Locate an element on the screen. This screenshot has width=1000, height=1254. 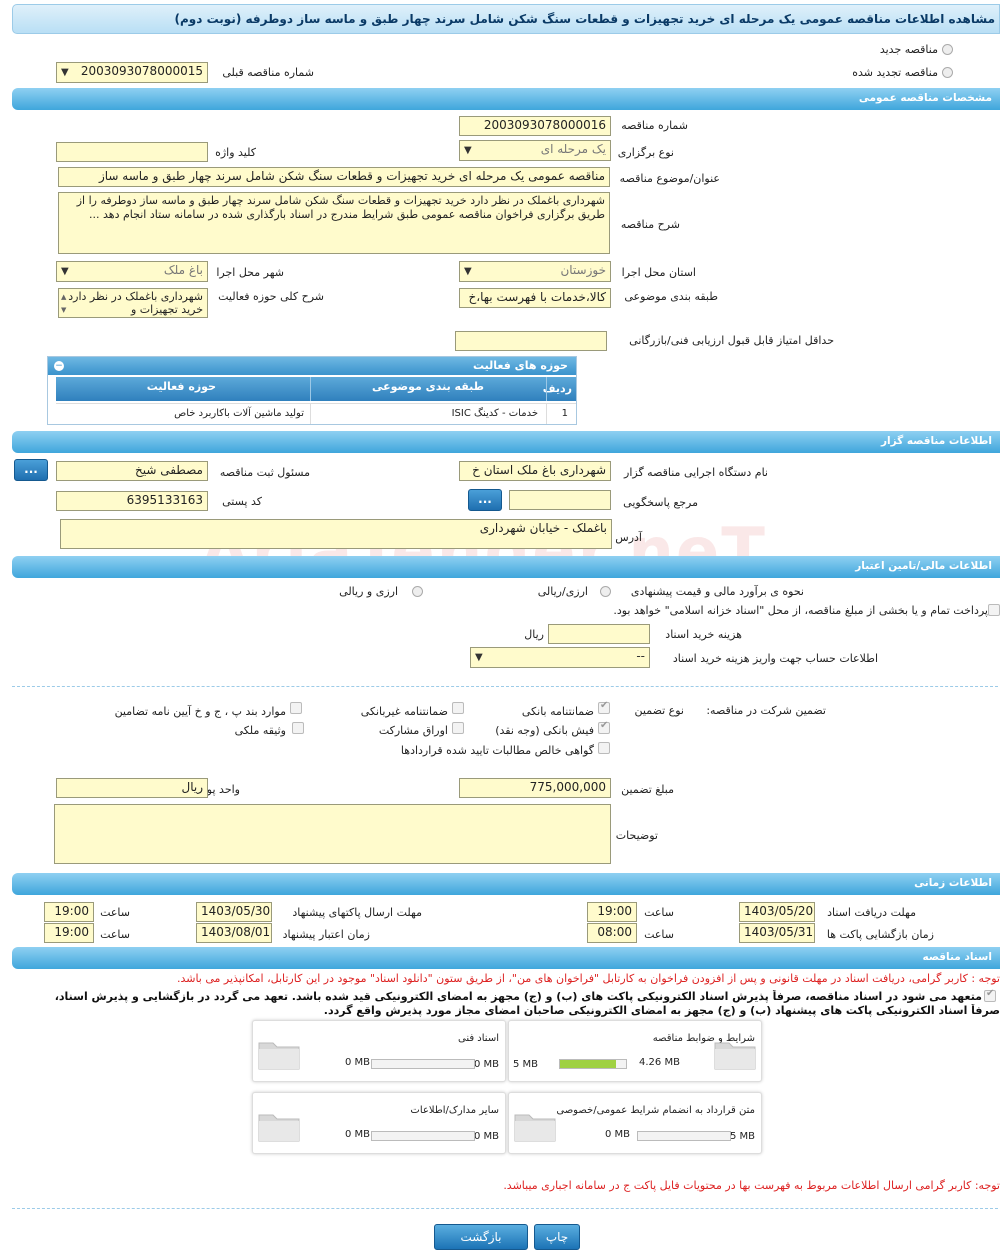
bank-guarantee-label: ضمانتنامه بانکی is located at coordinates (557, 711).